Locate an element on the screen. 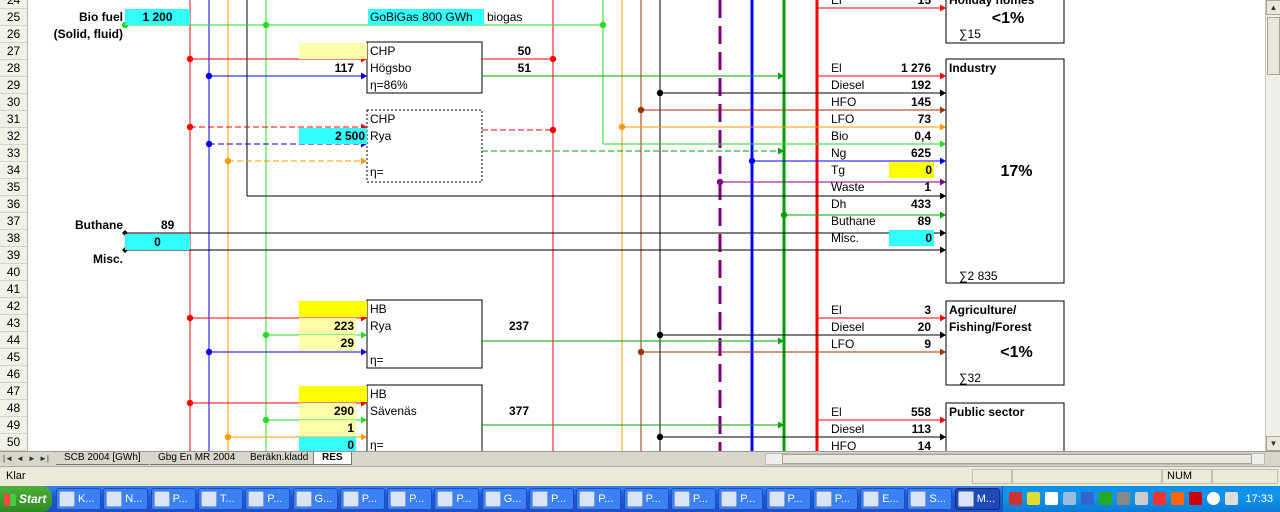  public-items-value: 113 is located at coordinates (910, 429).